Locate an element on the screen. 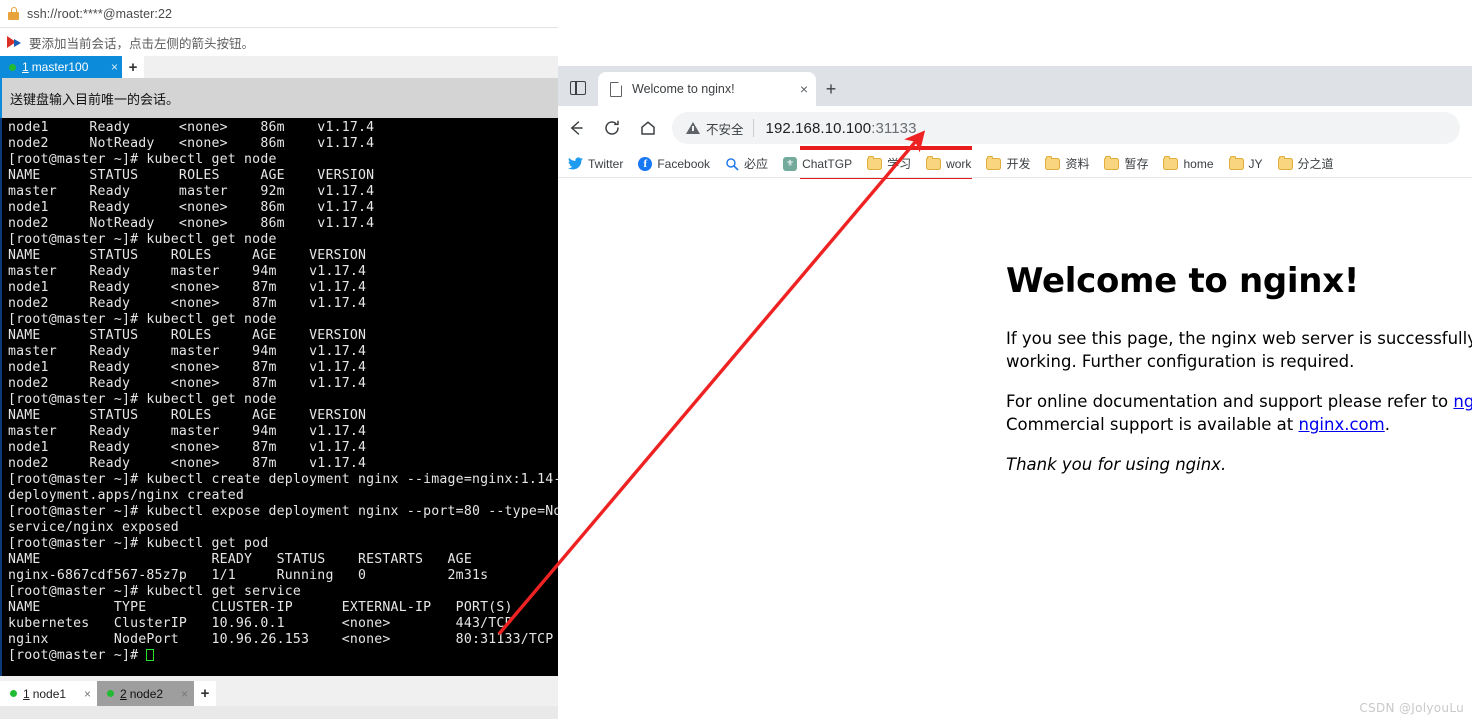 Image resolution: width=1472 pixels, height=719 pixels. terminal-line: node1 Ready <none> 86m v1.17.4 is located at coordinates (191, 127).